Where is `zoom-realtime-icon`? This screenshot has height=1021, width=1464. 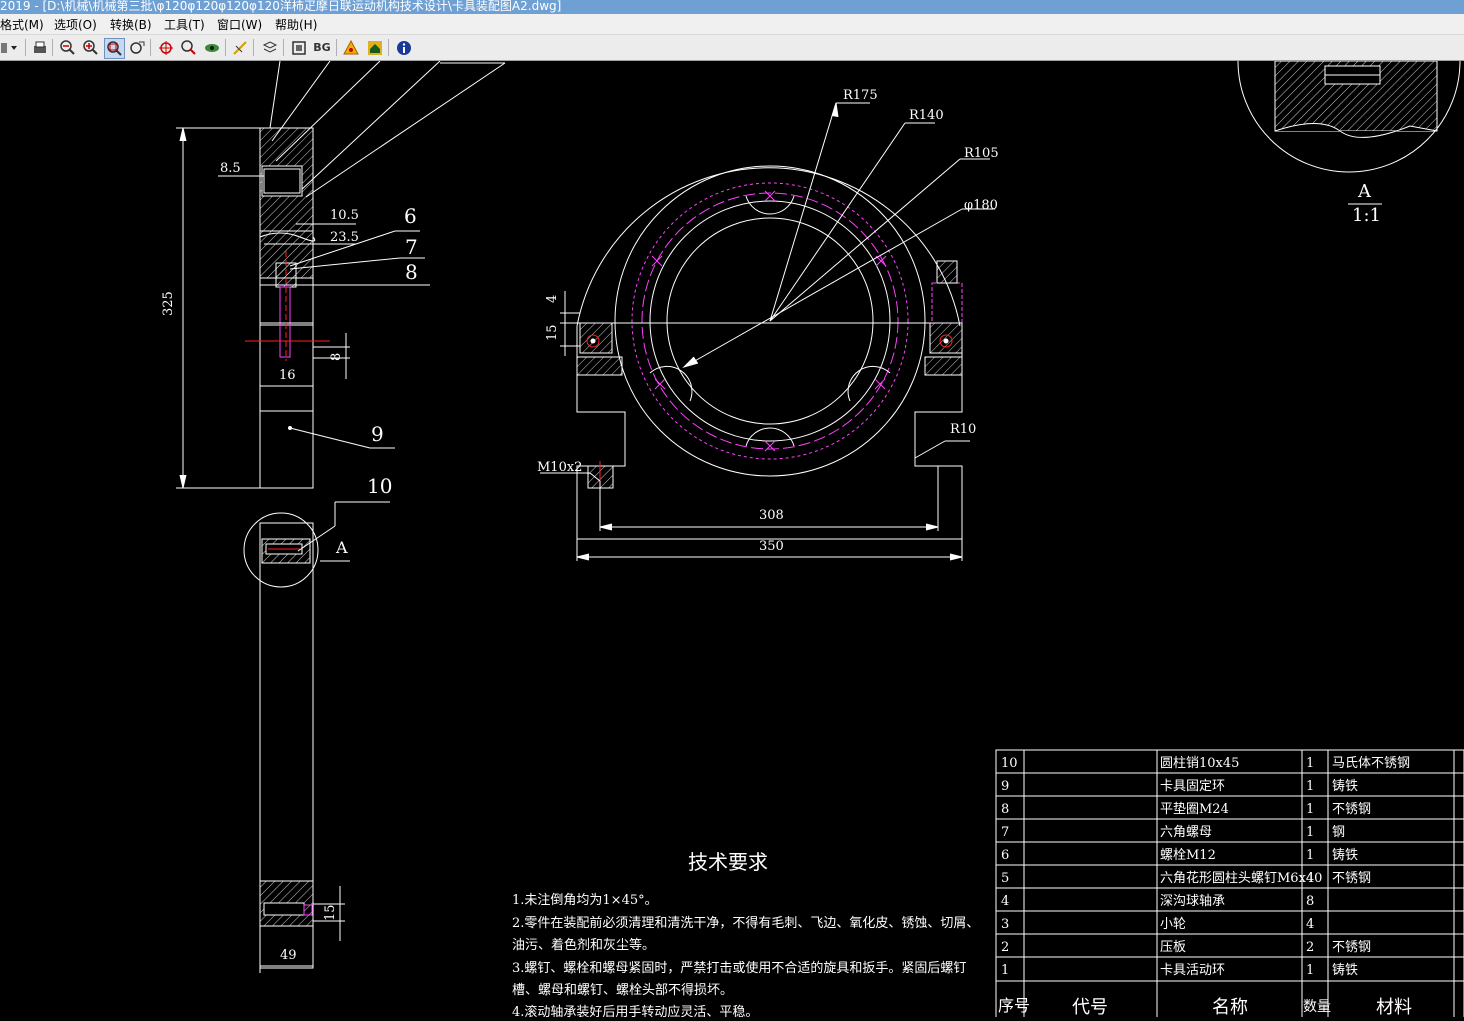
zoom-realtime-icon is located at coordinates (136, 47).